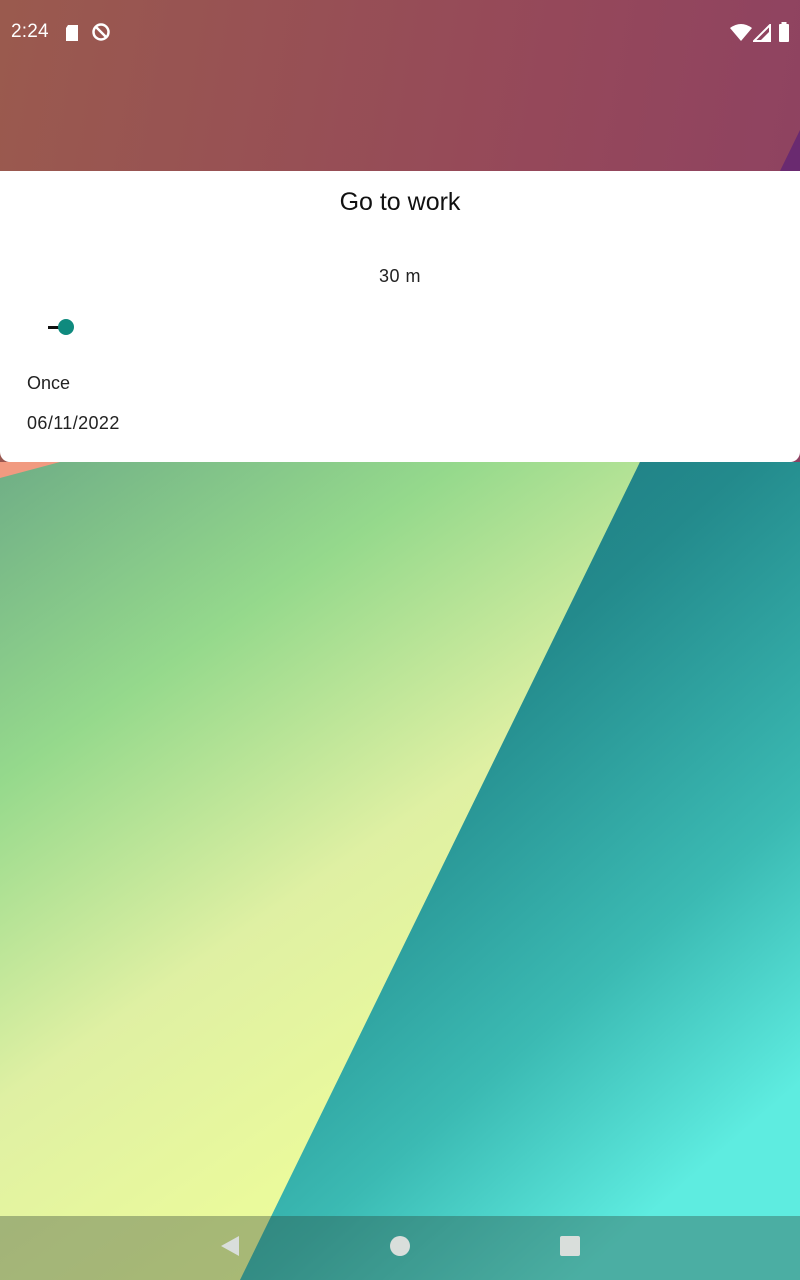  I want to click on wifi-icon, so click(741, 35).